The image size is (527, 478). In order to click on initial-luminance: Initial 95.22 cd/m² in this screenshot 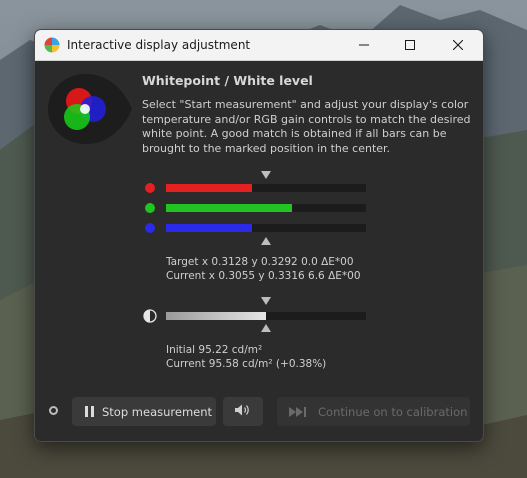, I will do `click(214, 350)`.